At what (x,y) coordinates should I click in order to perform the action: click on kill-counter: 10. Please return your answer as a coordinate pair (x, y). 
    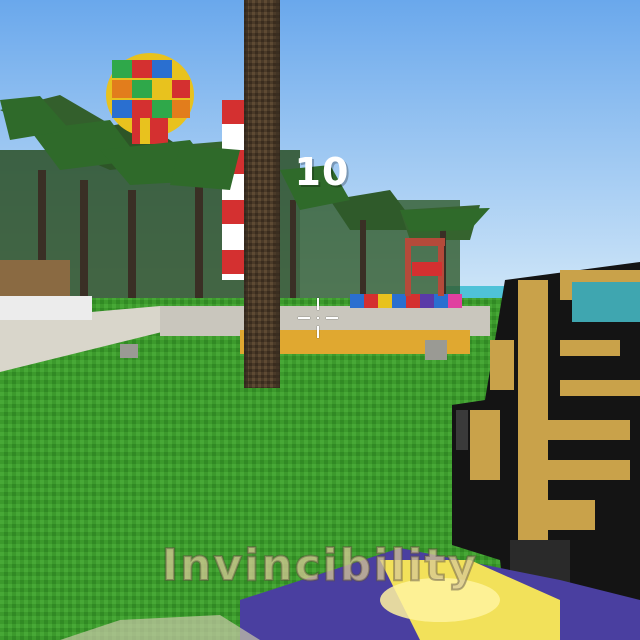
    Looking at the image, I should click on (322, 172).